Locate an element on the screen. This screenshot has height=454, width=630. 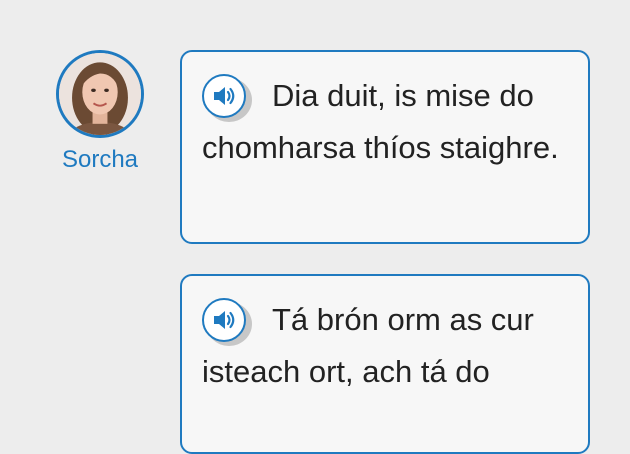
avatar-portrait is located at coordinates (100, 94).